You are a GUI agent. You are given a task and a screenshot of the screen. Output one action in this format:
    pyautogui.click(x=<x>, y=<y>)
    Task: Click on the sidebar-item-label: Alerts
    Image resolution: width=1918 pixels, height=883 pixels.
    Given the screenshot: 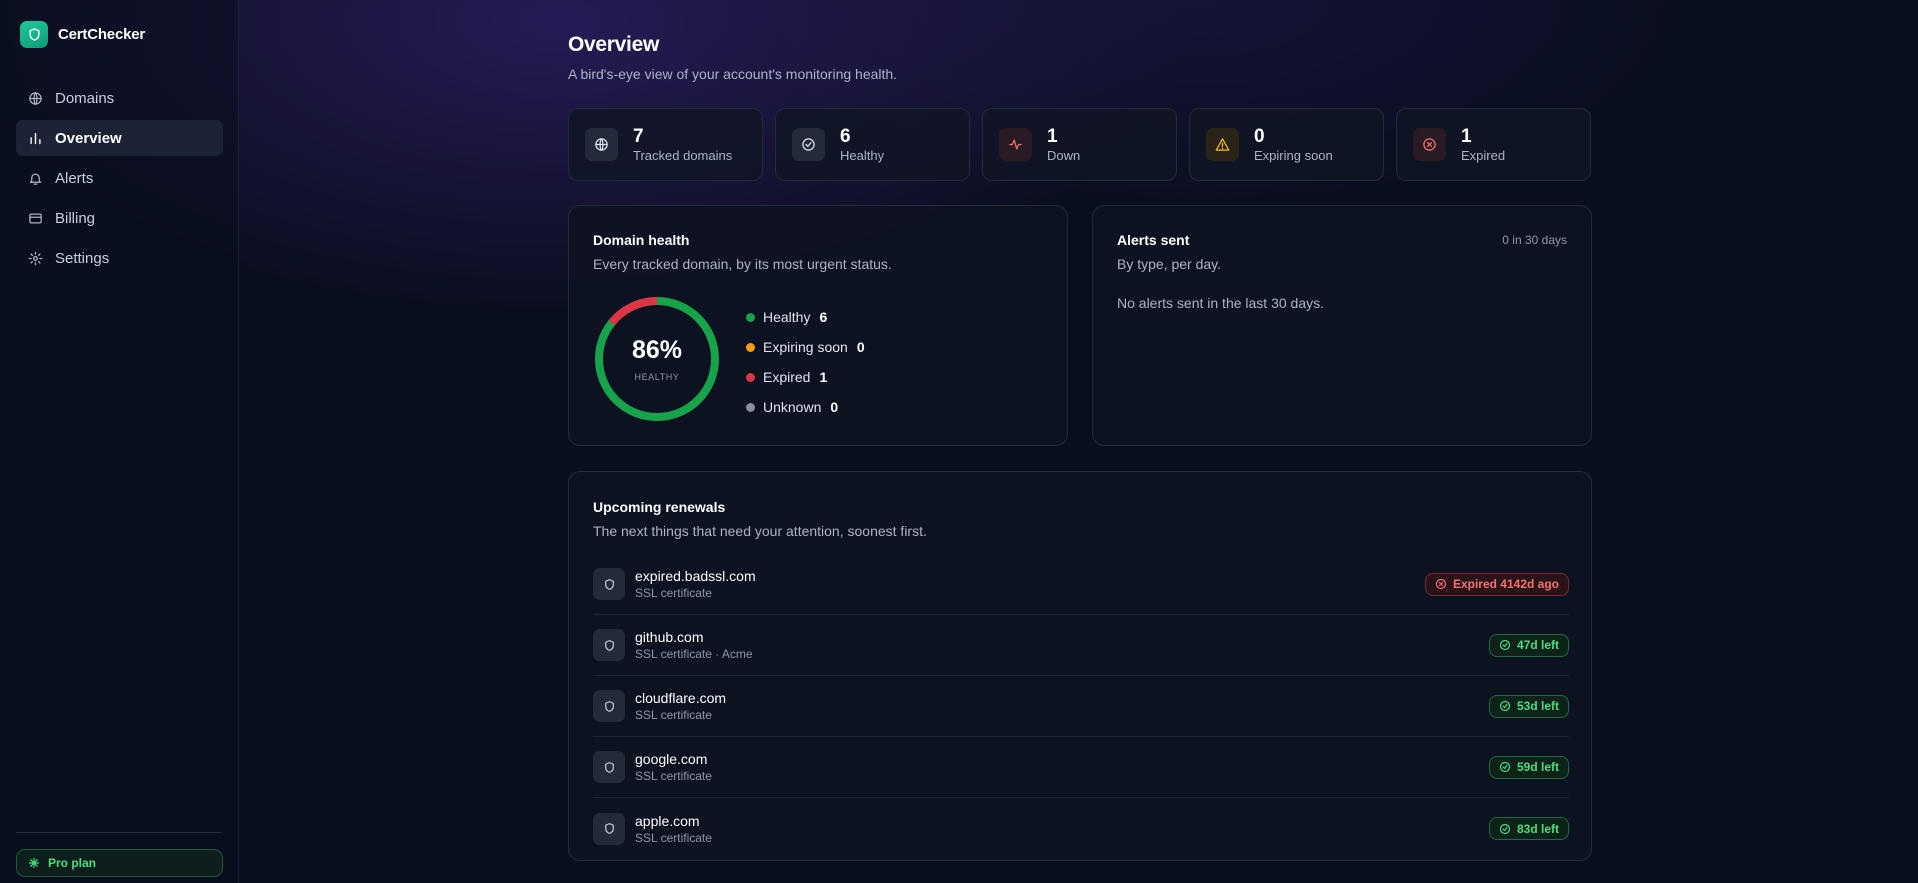 What is the action you would take?
    pyautogui.click(x=74, y=178)
    